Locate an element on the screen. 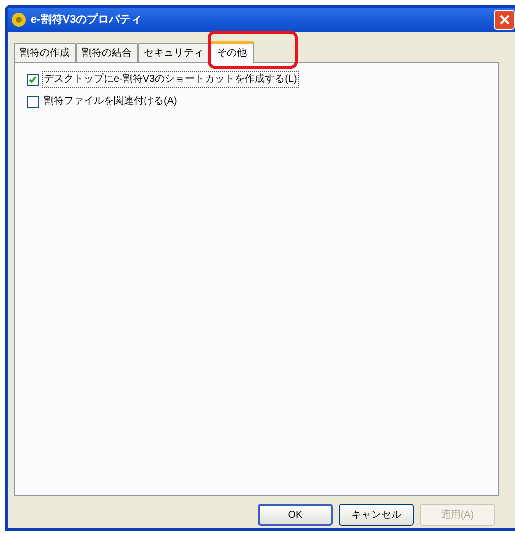  tab: 割符の結合 is located at coordinates (107, 52).